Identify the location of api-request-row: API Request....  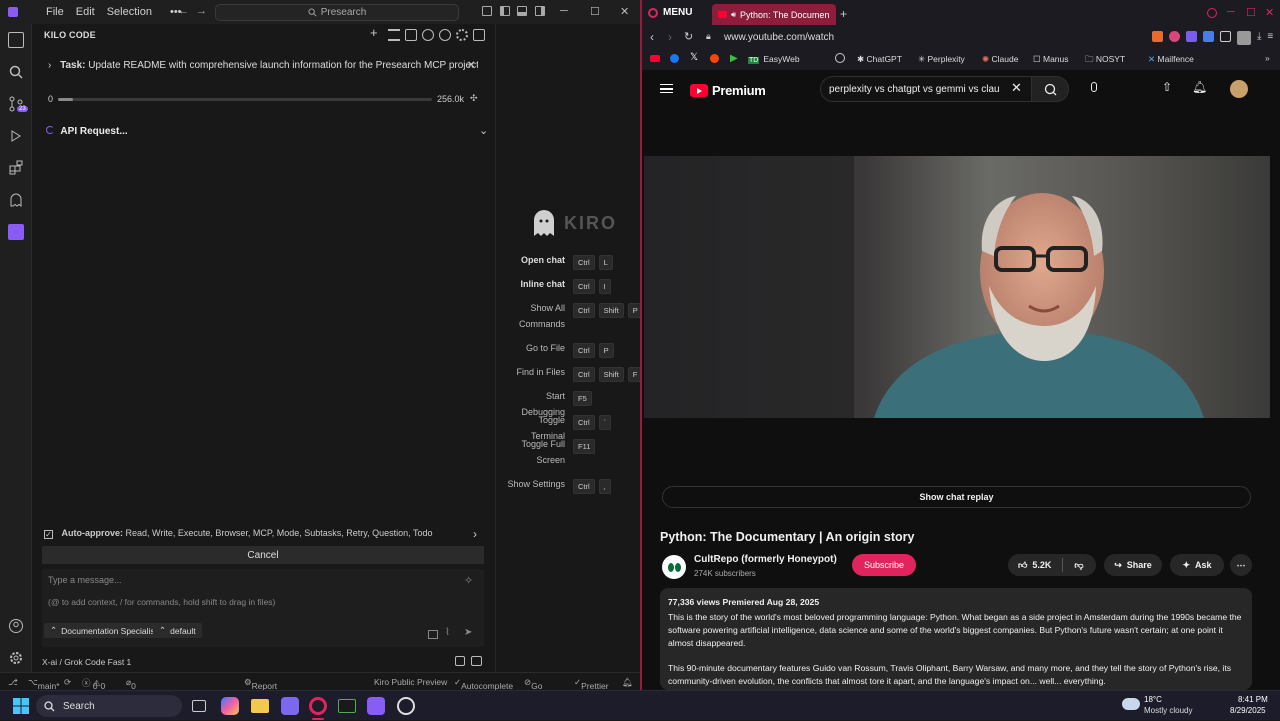
(87, 131).